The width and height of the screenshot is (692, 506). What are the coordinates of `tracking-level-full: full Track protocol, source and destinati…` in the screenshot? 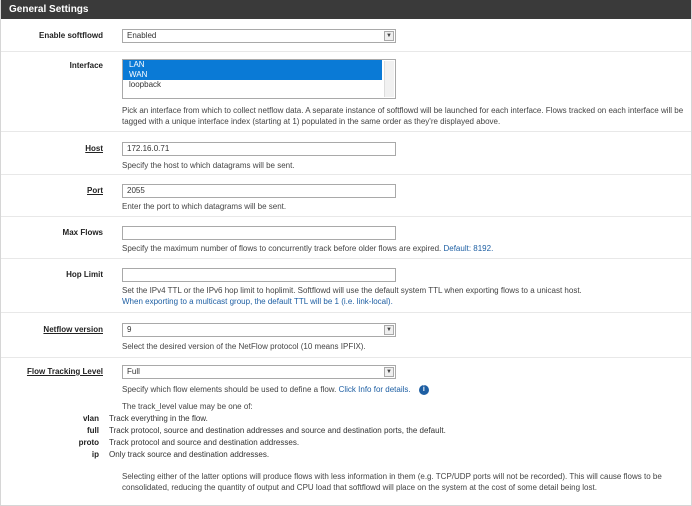 It's located at (223, 430).